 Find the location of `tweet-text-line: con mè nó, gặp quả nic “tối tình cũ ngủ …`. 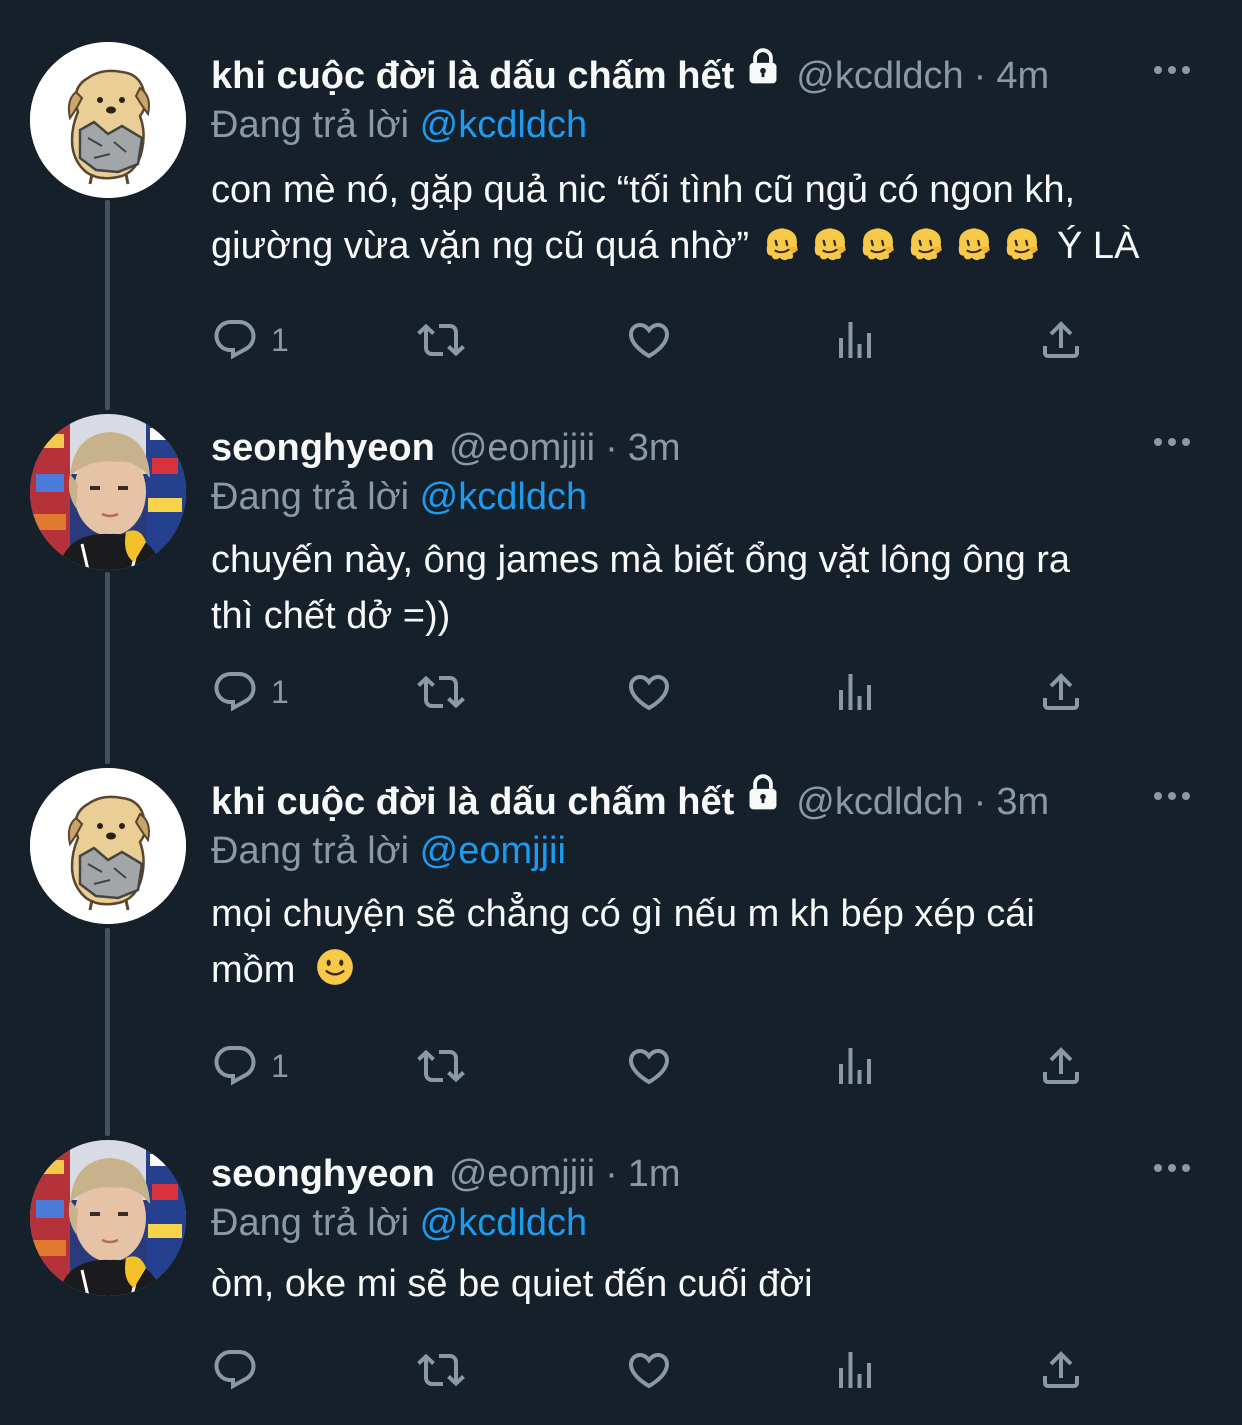

tweet-text-line: con mè nó, gặp quả nic “tối tình cũ ngủ … is located at coordinates (643, 190).